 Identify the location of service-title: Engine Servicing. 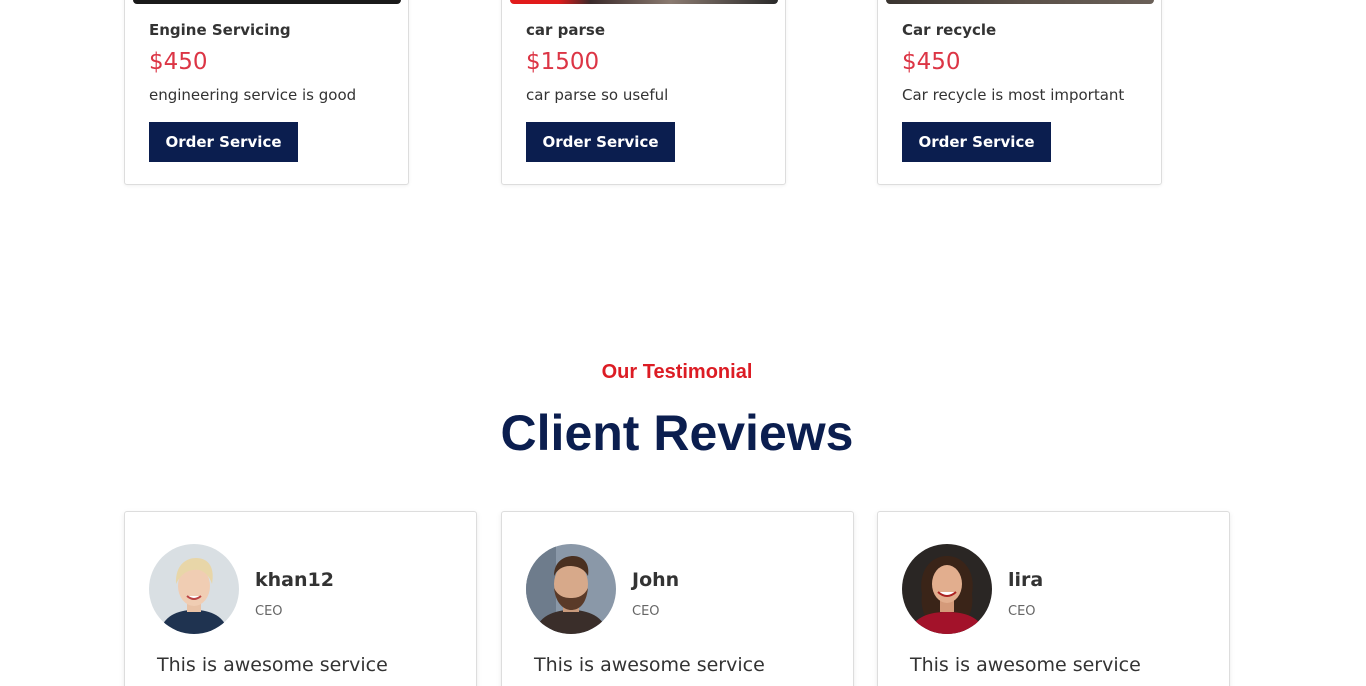
(220, 30).